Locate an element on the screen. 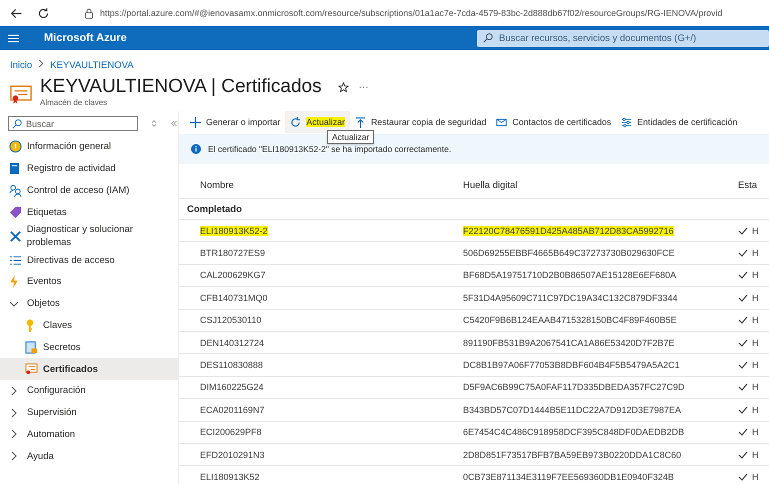 The image size is (769, 484). nav-item: Objetos is located at coordinates (89, 303).